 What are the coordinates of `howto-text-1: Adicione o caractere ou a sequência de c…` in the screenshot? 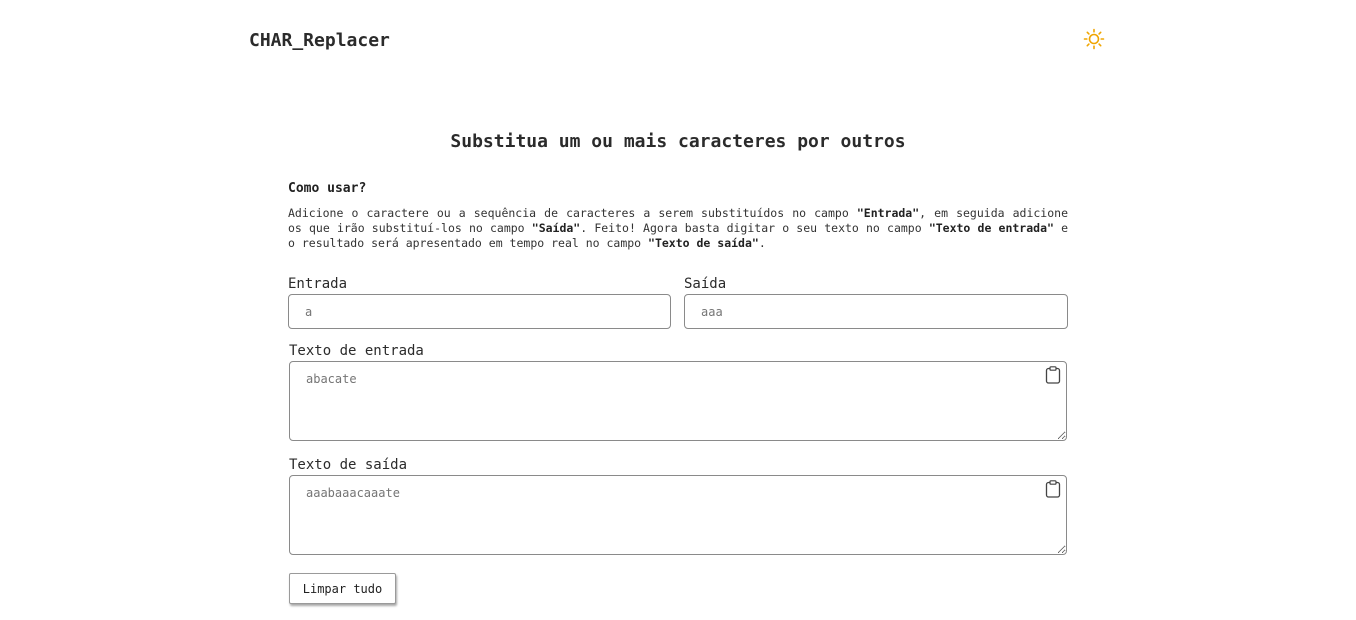 It's located at (572, 213).